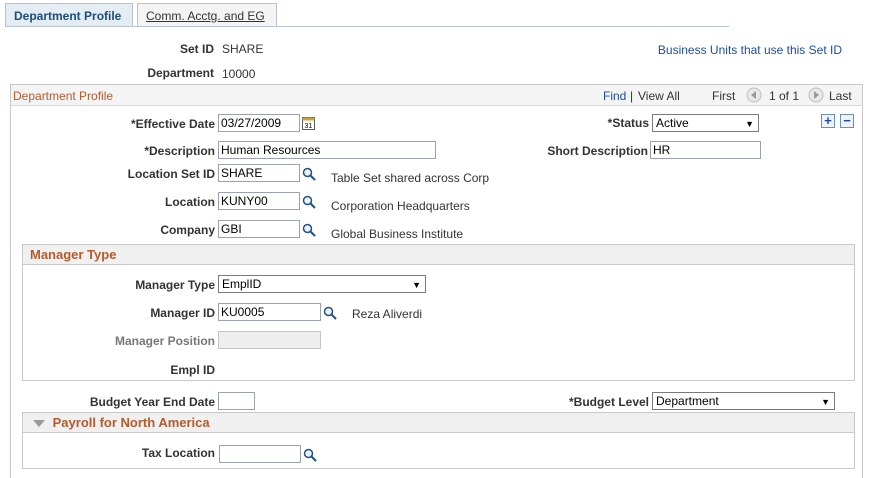  I want to click on calendar-icon: 31, so click(308, 123).